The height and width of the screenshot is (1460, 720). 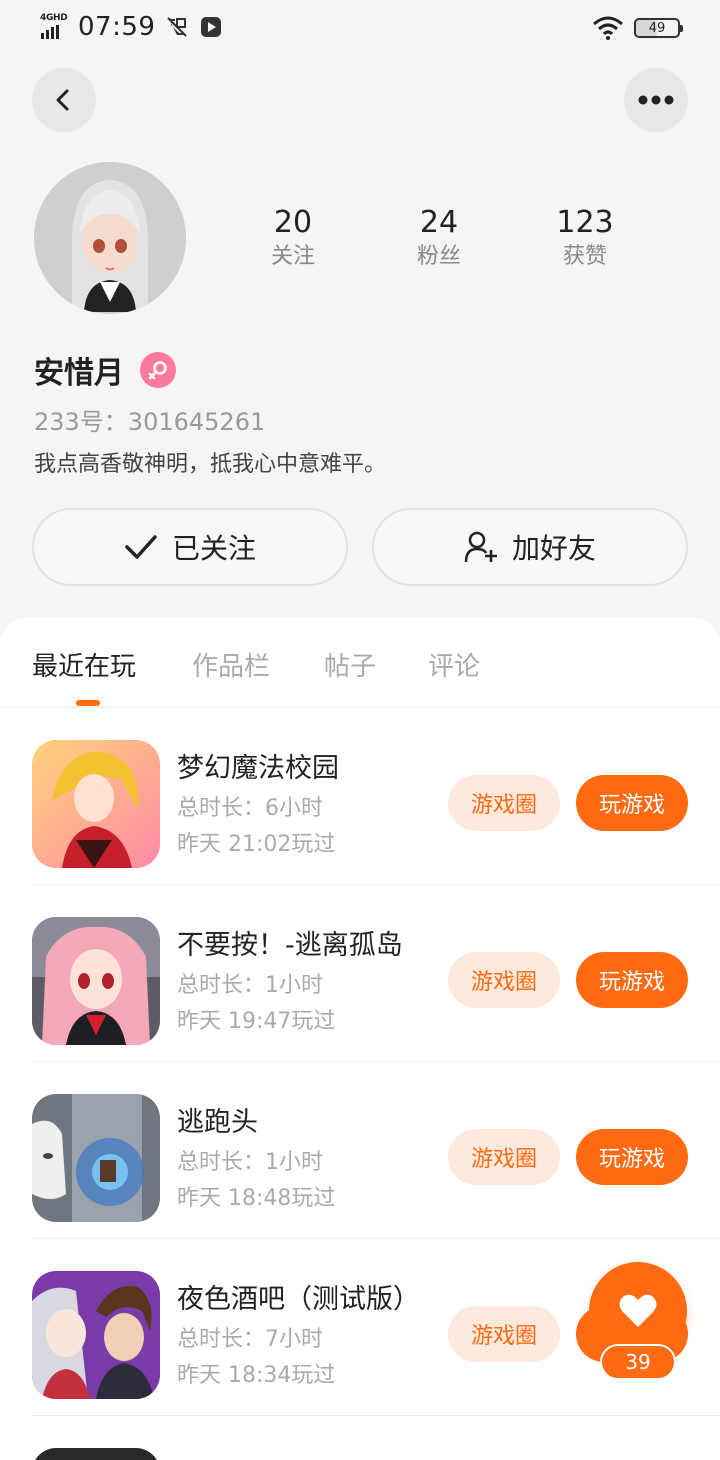 What do you see at coordinates (376, 1415) in the screenshot?
I see `divider` at bounding box center [376, 1415].